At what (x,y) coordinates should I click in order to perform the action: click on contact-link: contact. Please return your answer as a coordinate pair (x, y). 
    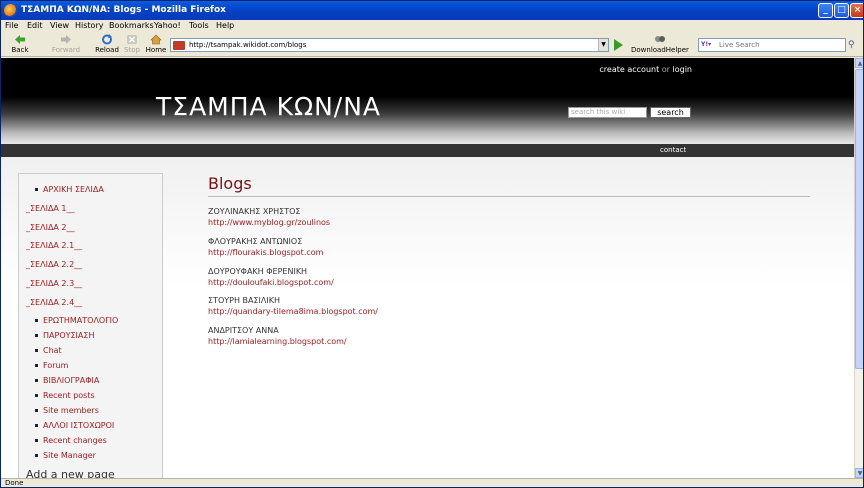
    Looking at the image, I should click on (673, 150).